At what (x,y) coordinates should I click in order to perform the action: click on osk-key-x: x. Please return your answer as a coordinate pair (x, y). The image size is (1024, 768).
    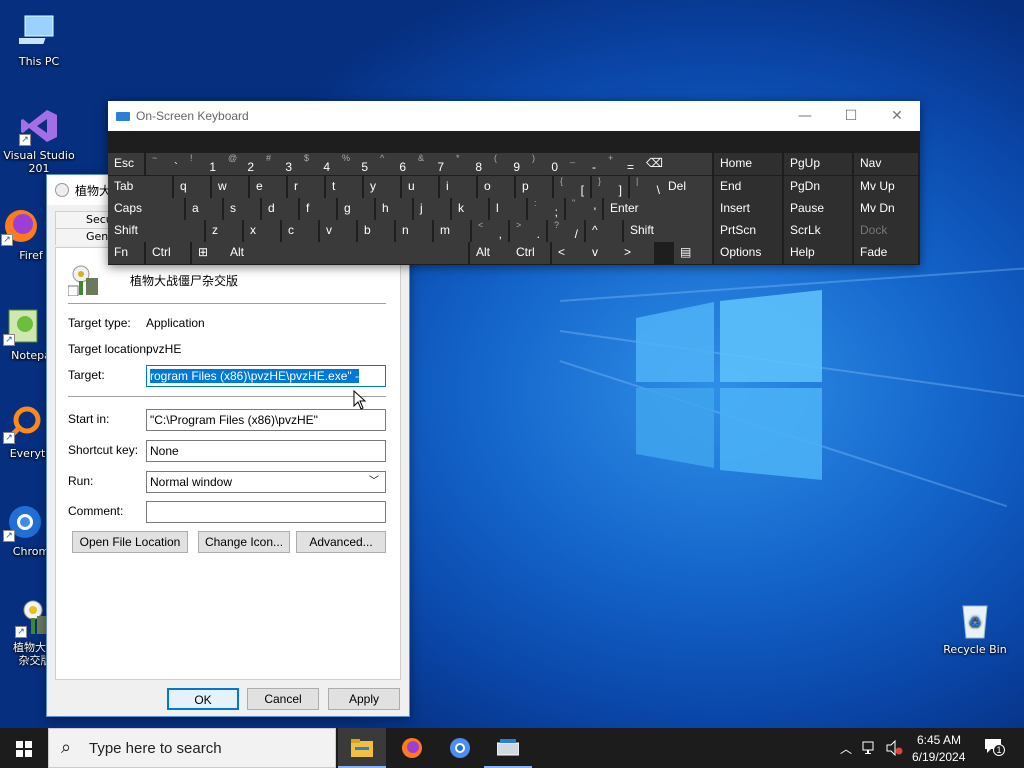
    Looking at the image, I should click on (262, 231).